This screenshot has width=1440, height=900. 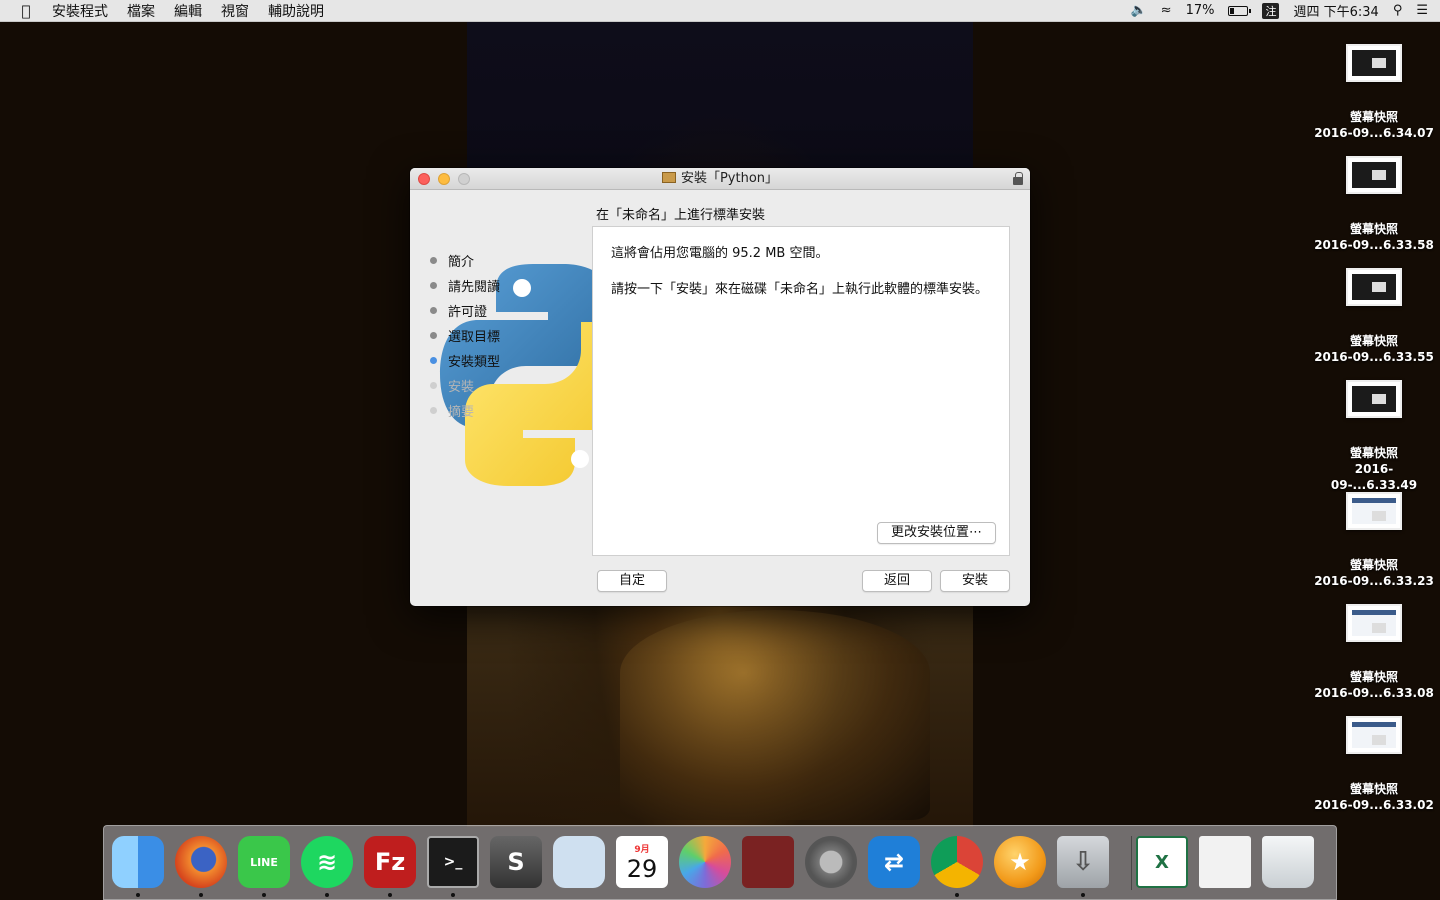 I want to click on menubar-clock: 週四 下午6:34, so click(x=1335, y=10).